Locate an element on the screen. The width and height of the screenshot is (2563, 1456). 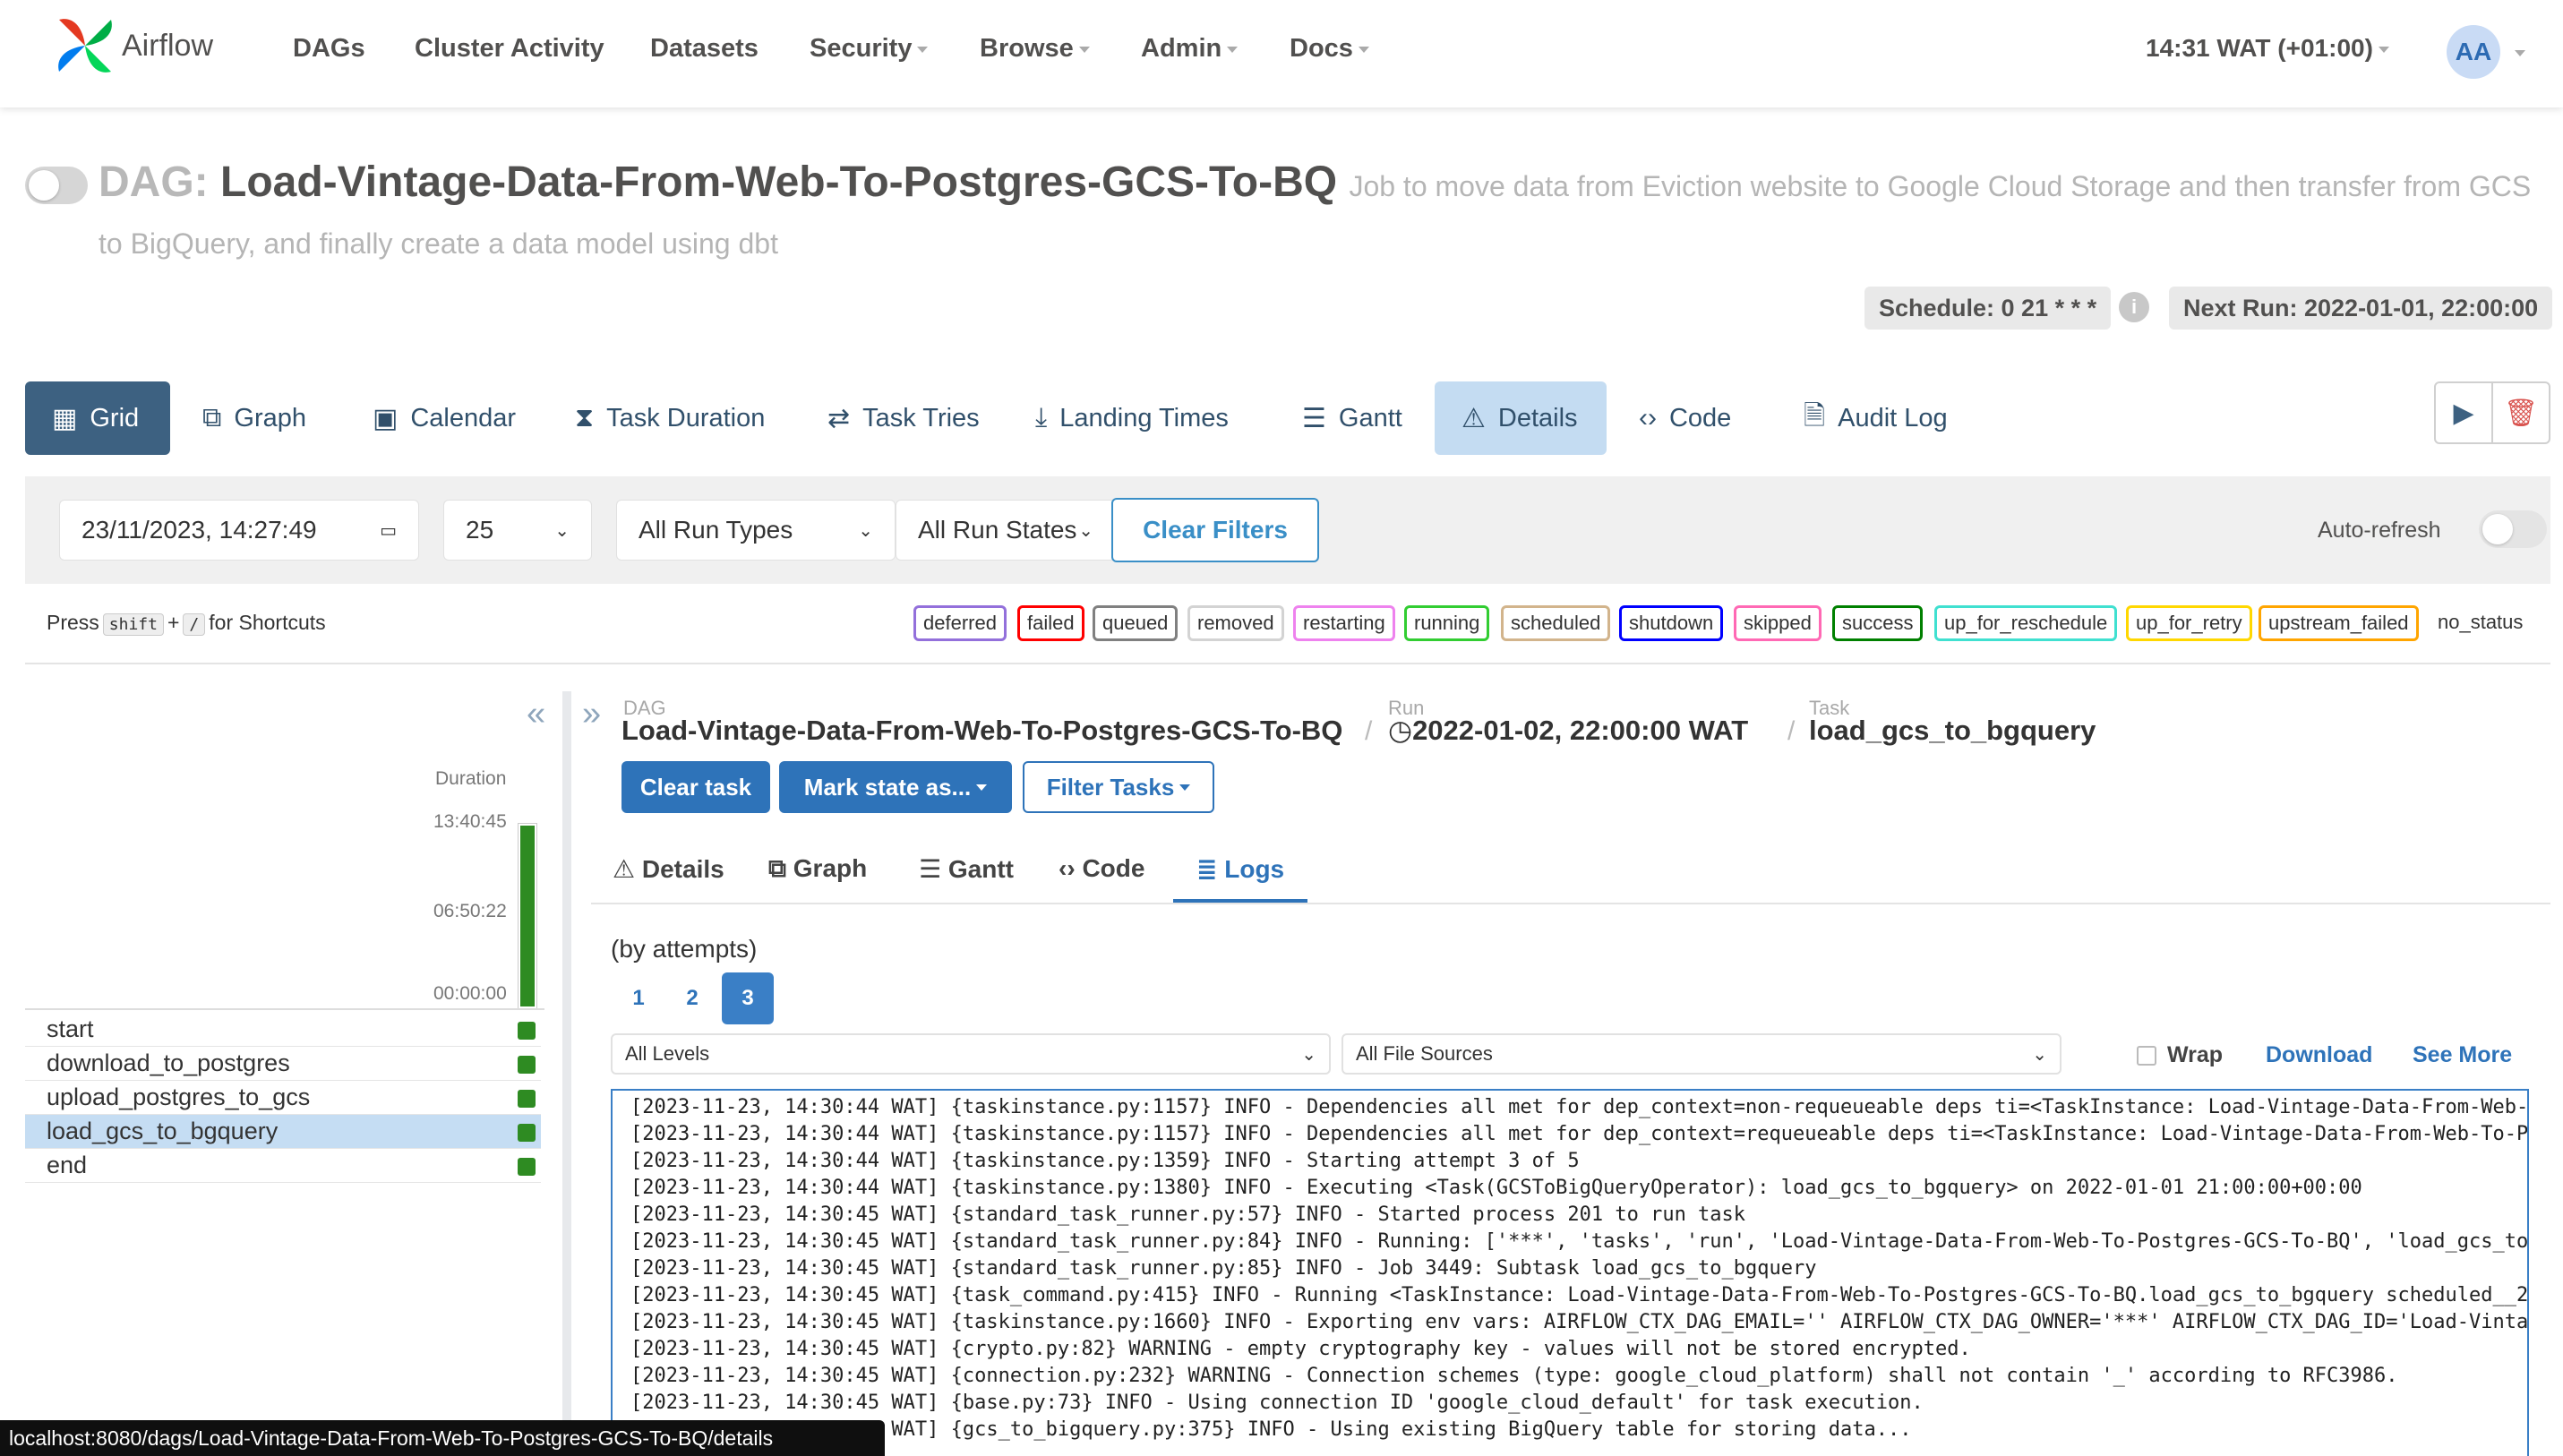
panel-resize-handle is located at coordinates (566, 1073).